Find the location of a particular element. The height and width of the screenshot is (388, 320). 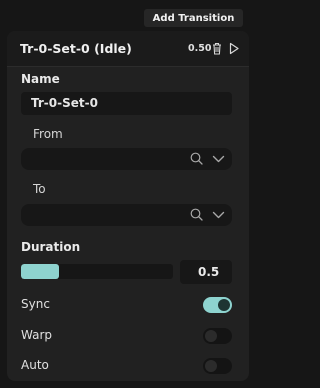

duration-input: 0.5 is located at coordinates (206, 272).